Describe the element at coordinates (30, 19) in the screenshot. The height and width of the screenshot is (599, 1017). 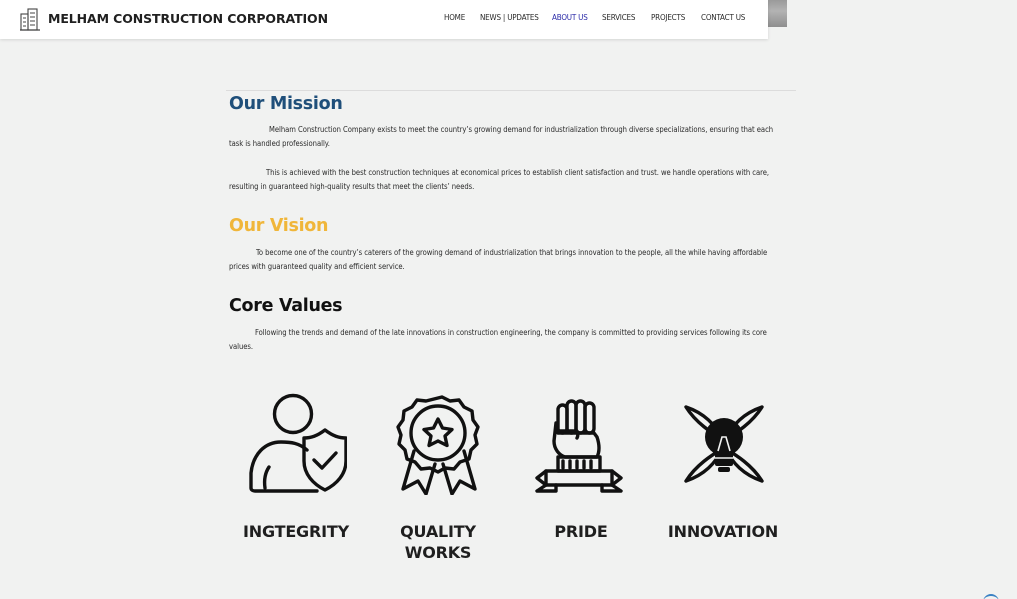
I see `building-logo-icon` at that location.